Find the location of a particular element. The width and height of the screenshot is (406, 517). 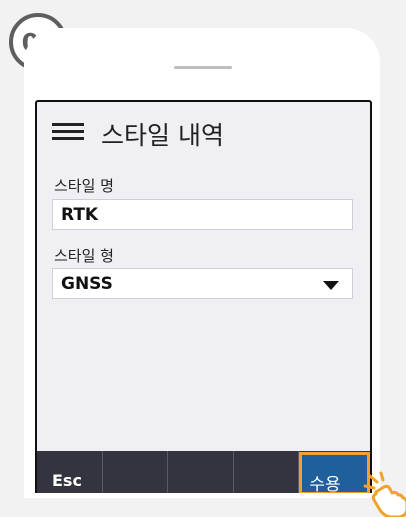

style-type-value: GNSS is located at coordinates (87, 284).